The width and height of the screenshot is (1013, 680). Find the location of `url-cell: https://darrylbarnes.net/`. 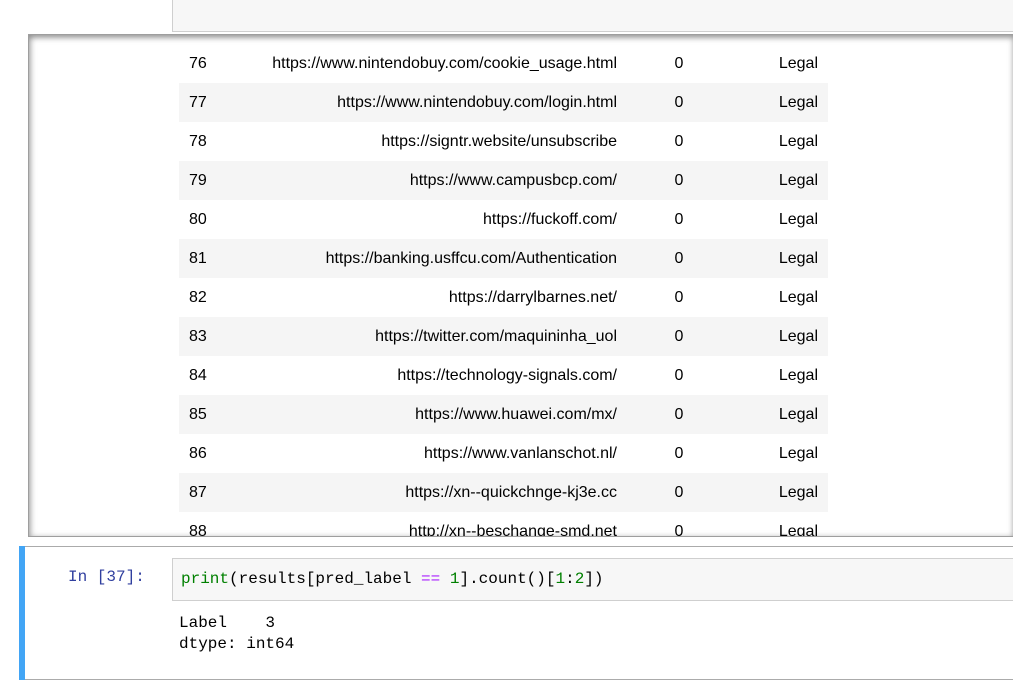

url-cell: https://darrylbarnes.net/ is located at coordinates (532, 297).